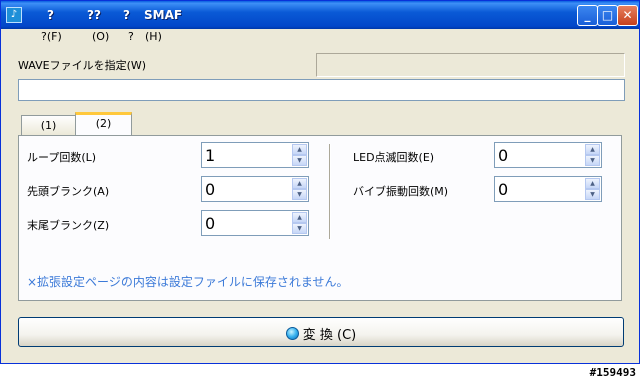  I want to click on title-part-1: ?, so click(50, 15).